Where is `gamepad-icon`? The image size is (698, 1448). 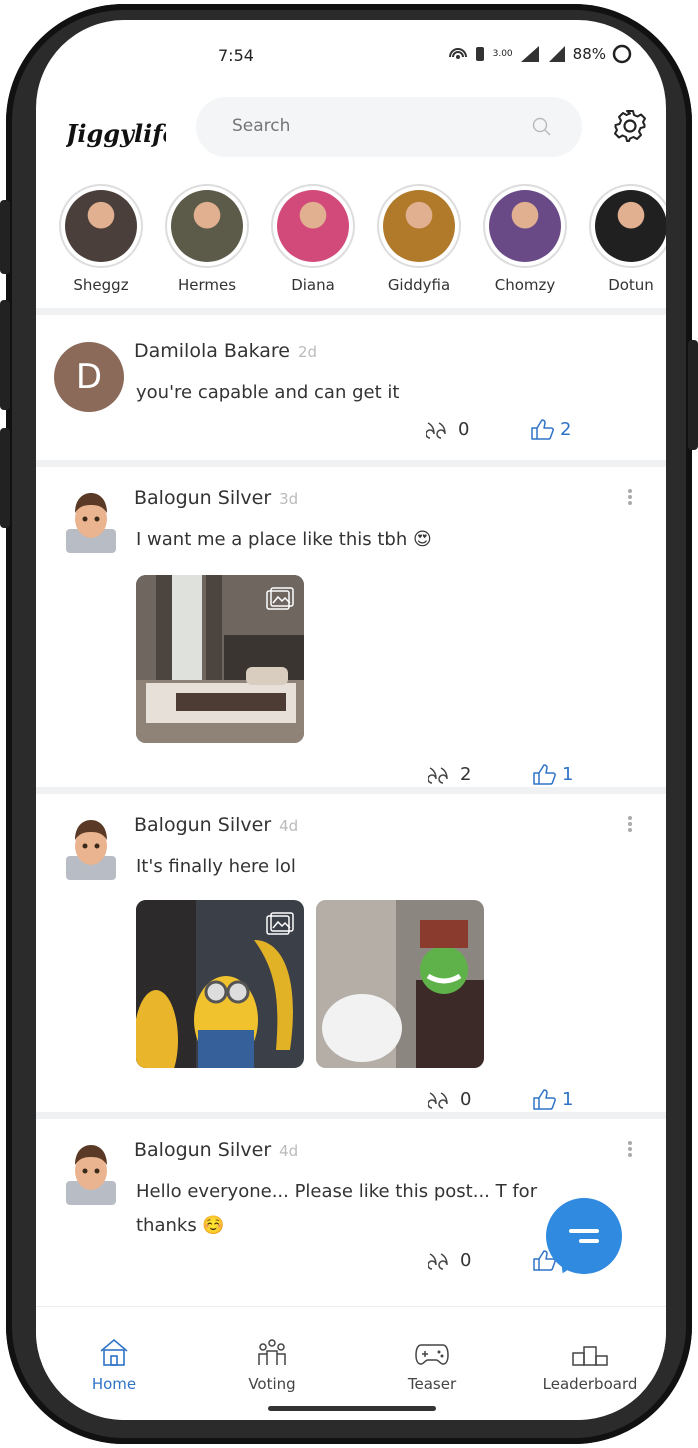
gamepad-icon is located at coordinates (432, 1354).